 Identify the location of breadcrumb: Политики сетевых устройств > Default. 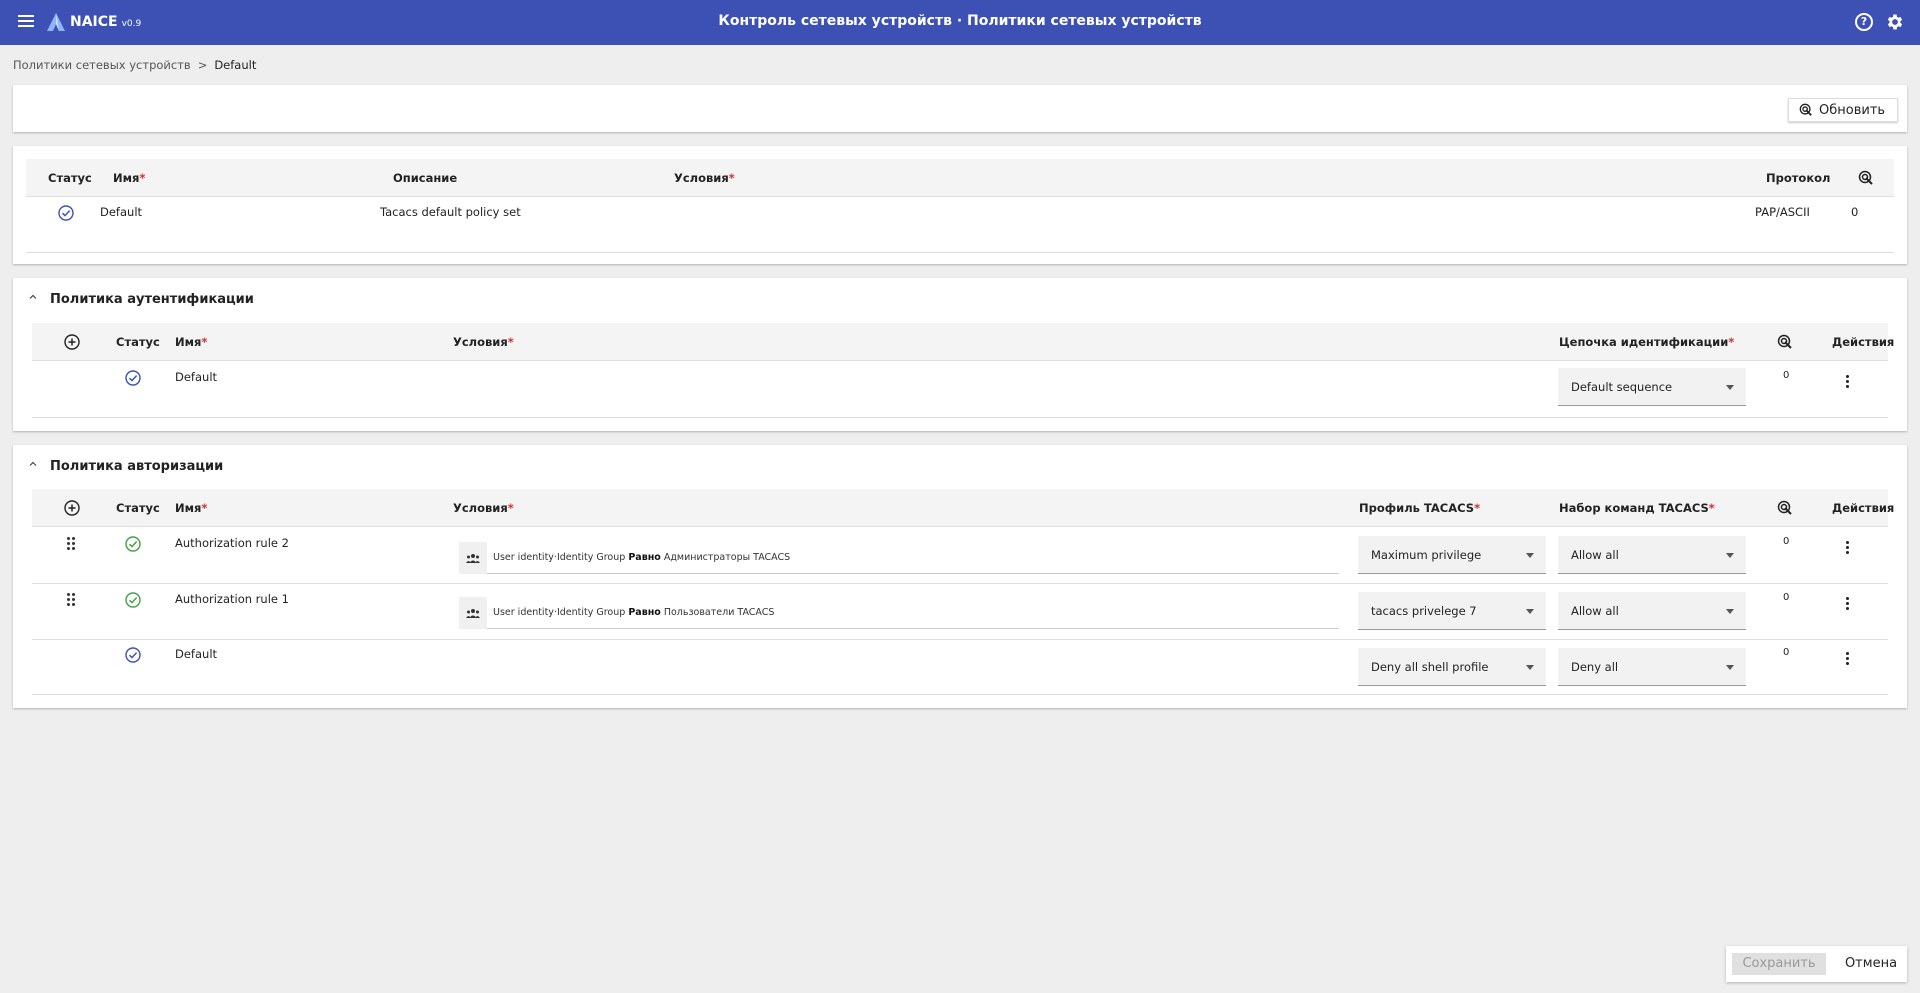
(134, 65).